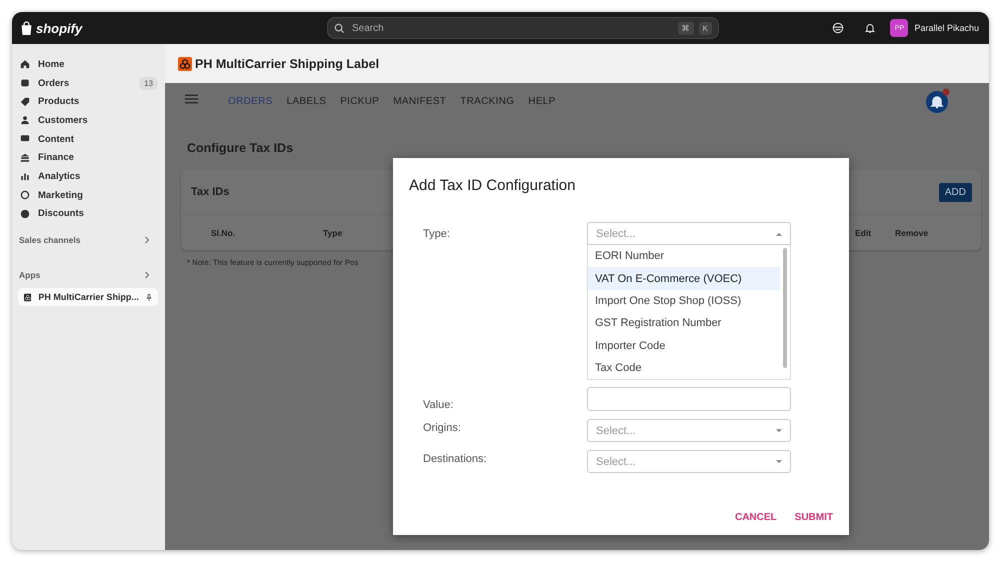 The height and width of the screenshot is (561, 1000). What do you see at coordinates (88, 240) in the screenshot?
I see `section-header: Sales channels` at bounding box center [88, 240].